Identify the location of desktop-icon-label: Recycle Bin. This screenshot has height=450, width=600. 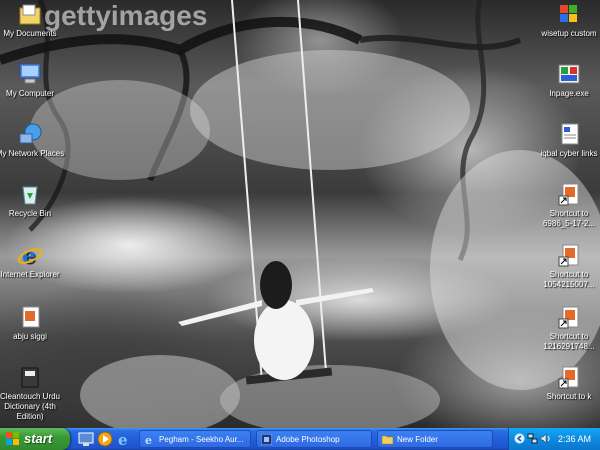
(30, 213).